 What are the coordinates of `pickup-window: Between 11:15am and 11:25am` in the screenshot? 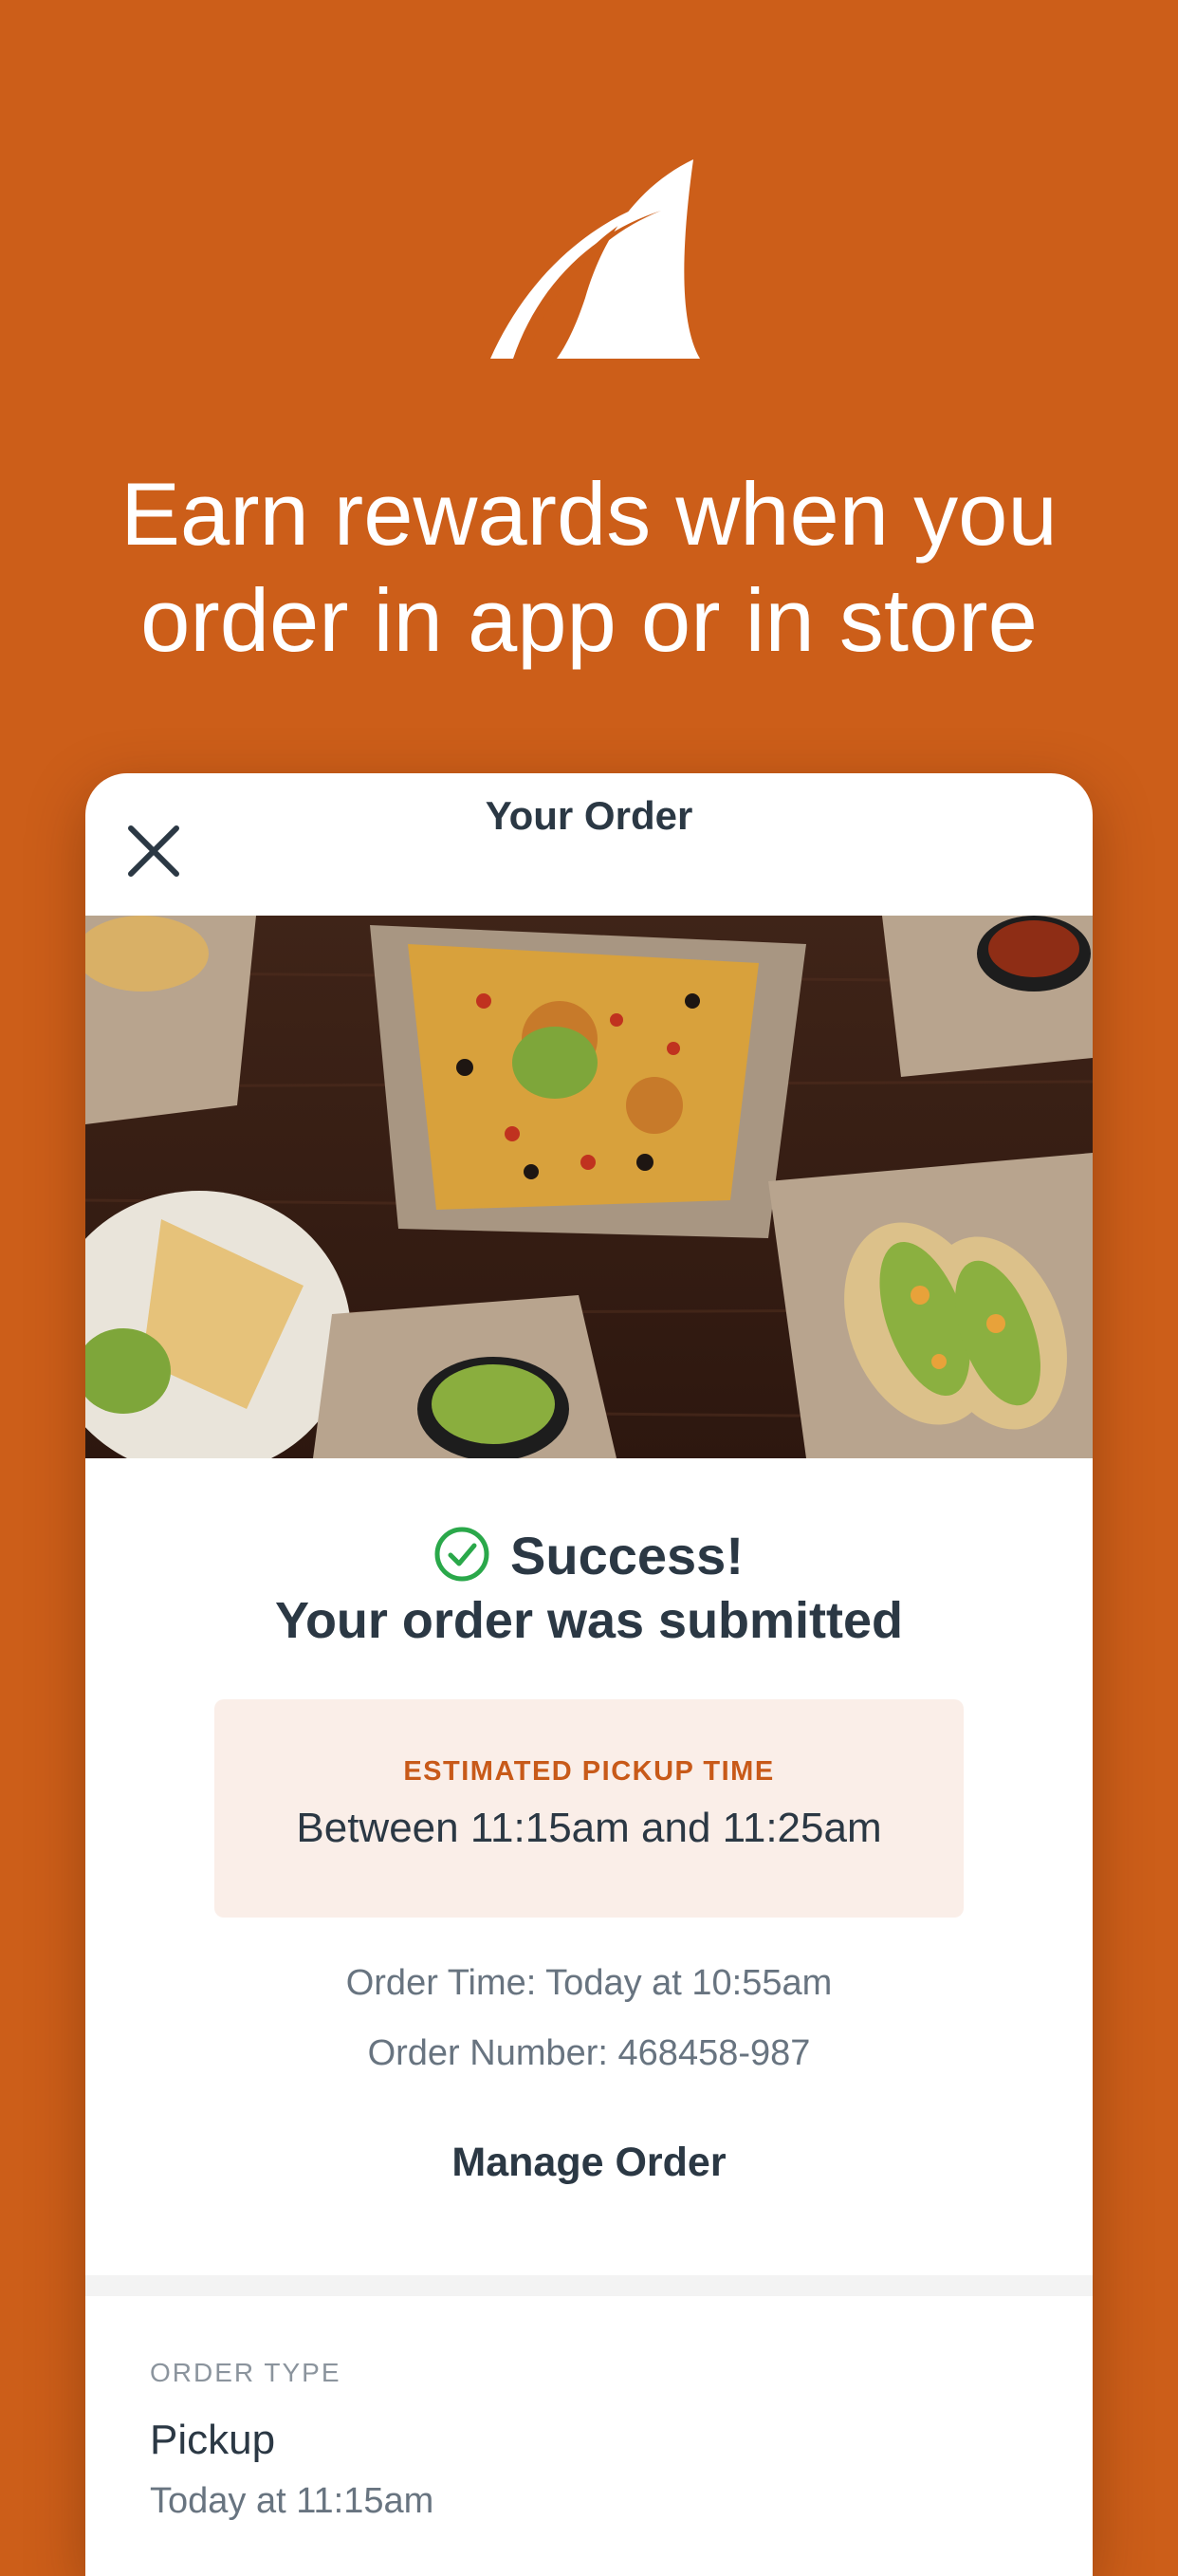 It's located at (589, 1828).